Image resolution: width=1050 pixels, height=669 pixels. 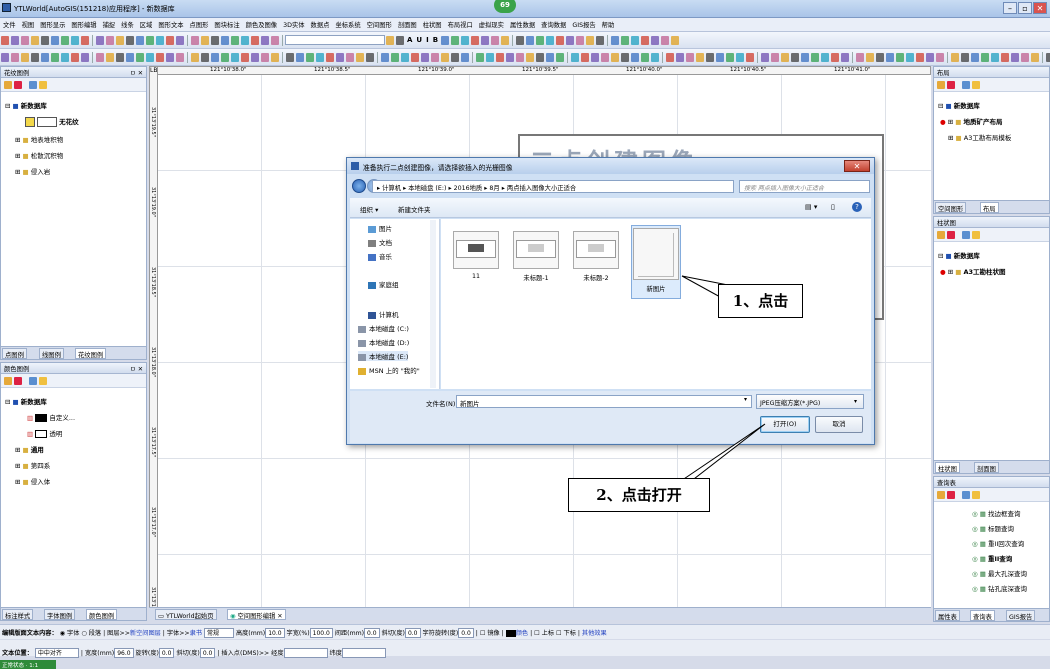 I want to click on radio-label: 段落, so click(x=95, y=633).